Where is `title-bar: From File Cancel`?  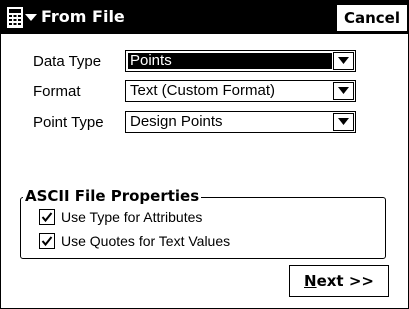
title-bar: From File Cancel is located at coordinates (204, 17).